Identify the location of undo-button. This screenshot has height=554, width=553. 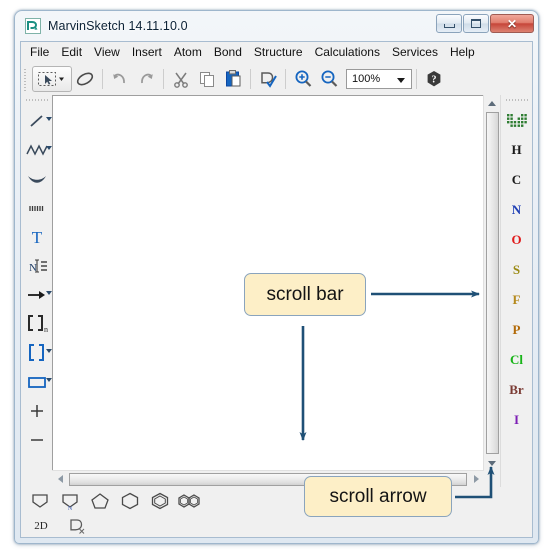
(120, 79).